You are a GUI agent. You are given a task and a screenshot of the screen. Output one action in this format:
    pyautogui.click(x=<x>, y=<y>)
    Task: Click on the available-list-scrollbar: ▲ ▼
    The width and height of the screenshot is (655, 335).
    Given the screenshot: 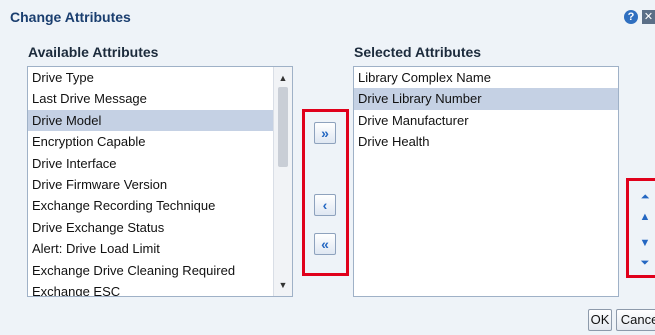 What is the action you would take?
    pyautogui.click(x=282, y=181)
    